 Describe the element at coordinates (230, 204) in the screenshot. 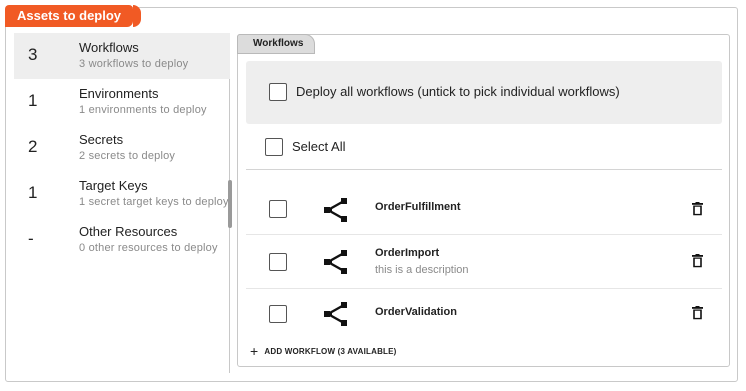

I see `sidebar-scrollbar` at that location.